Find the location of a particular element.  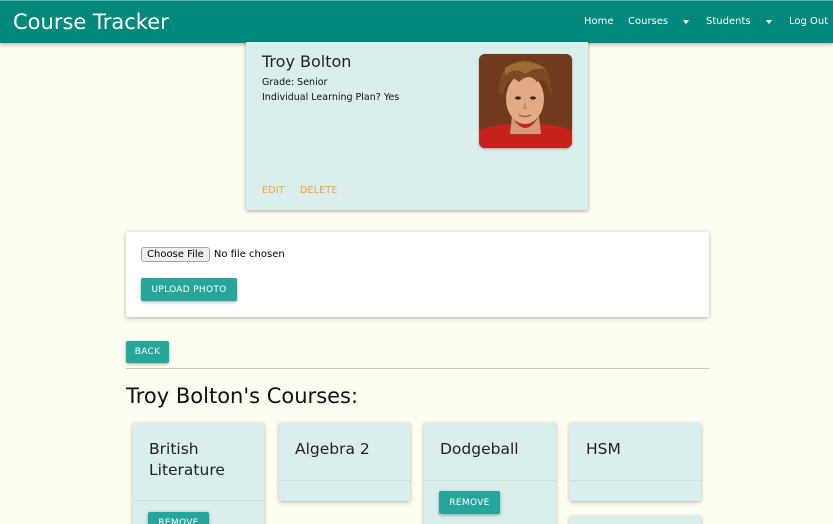

course-card-dodgeball: Dodgeball REMOVE is located at coordinates (490, 473).